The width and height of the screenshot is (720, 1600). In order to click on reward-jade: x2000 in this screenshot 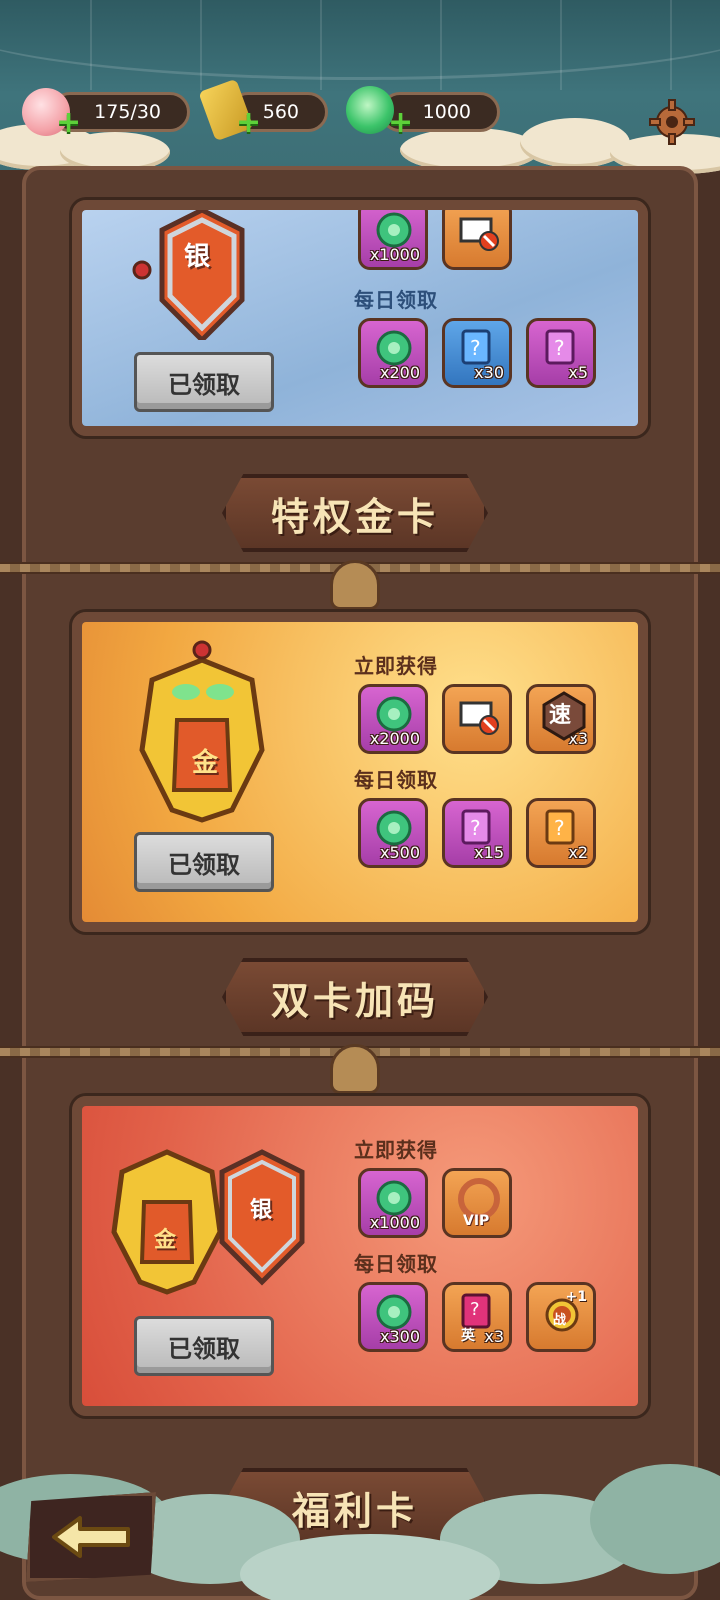, I will do `click(393, 719)`.